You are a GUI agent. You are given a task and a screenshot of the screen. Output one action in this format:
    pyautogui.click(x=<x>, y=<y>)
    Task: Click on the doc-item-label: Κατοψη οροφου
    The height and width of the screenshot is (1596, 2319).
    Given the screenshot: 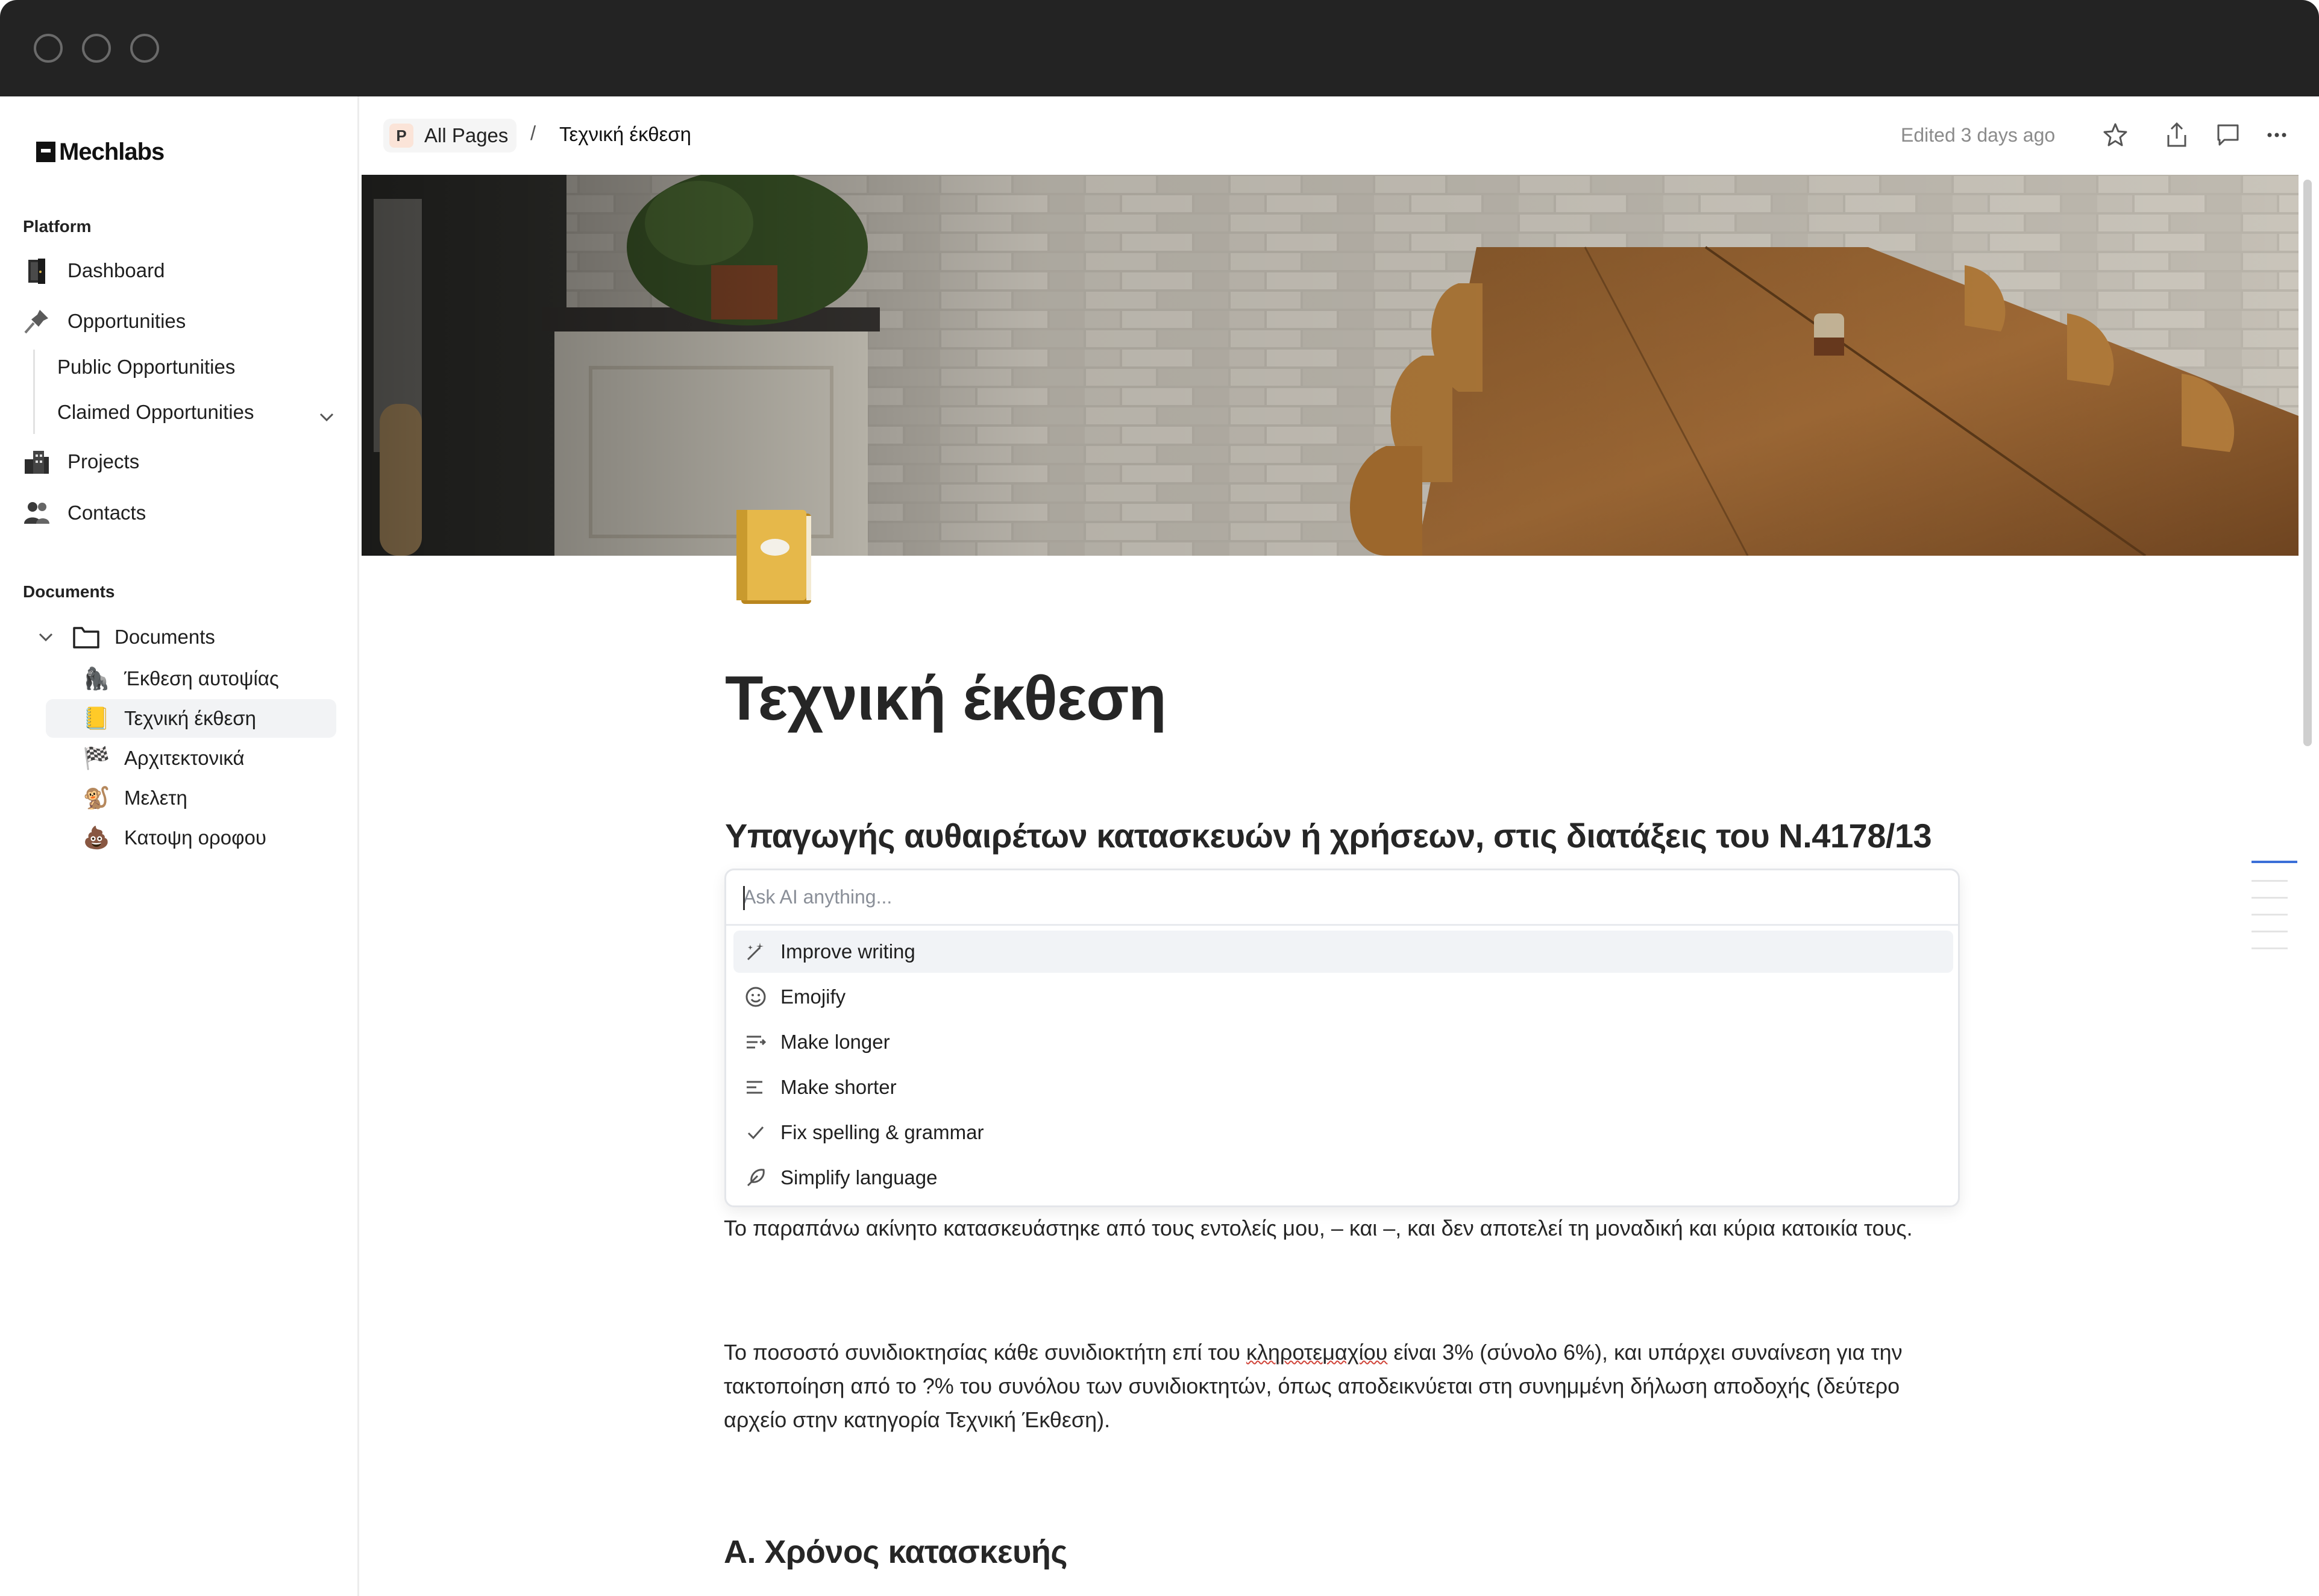 What is the action you would take?
    pyautogui.click(x=195, y=837)
    